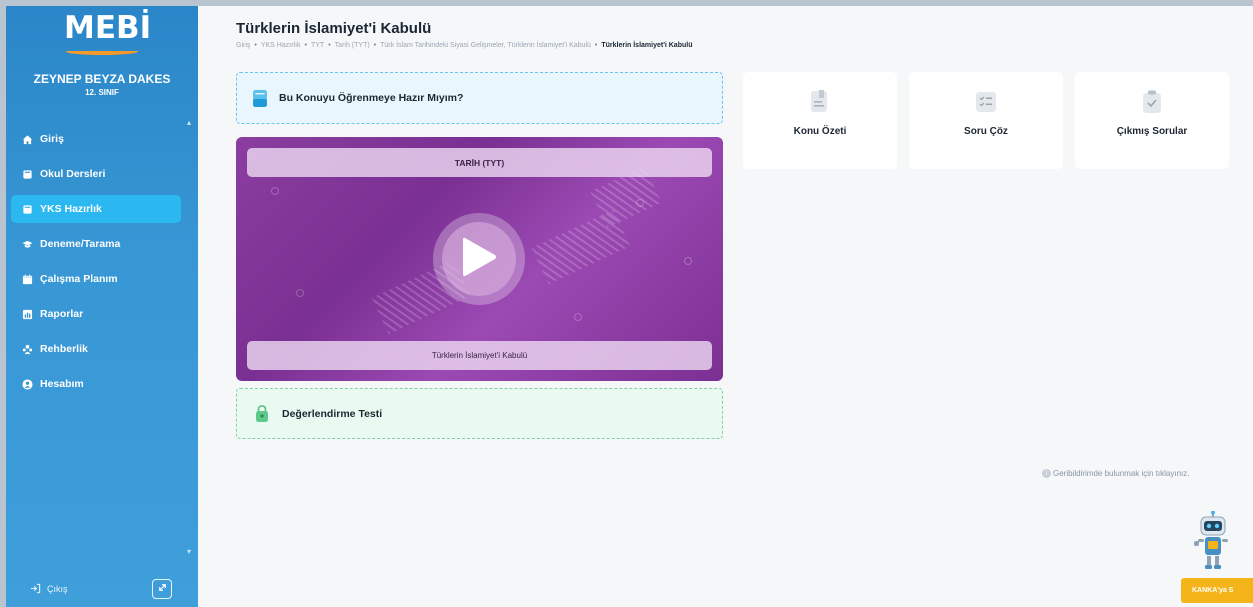 The width and height of the screenshot is (1253, 607). Describe the element at coordinates (332, 413) in the screenshot. I see `assessment-label: Değerlendirme Testi` at that location.